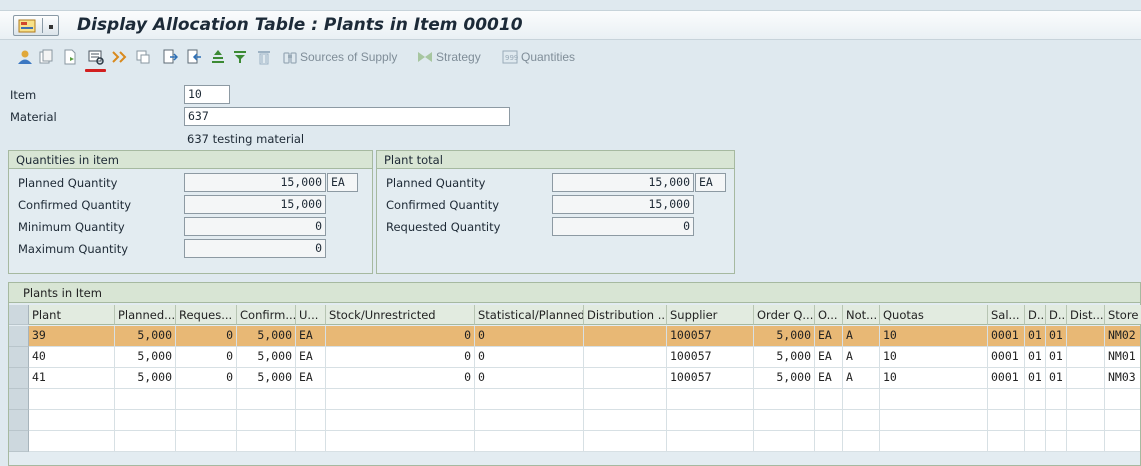 The image size is (1141, 466). What do you see at coordinates (119, 57) in the screenshot?
I see `select-all-icon` at bounding box center [119, 57].